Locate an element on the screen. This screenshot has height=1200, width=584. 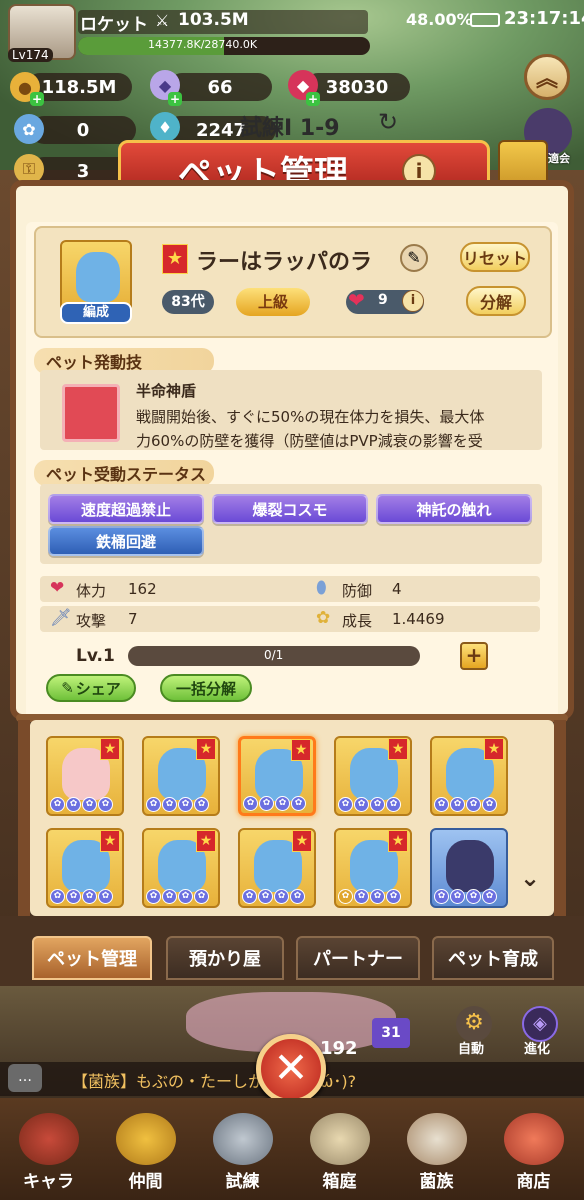
mushroom-icon is located at coordinates (48, 1139).